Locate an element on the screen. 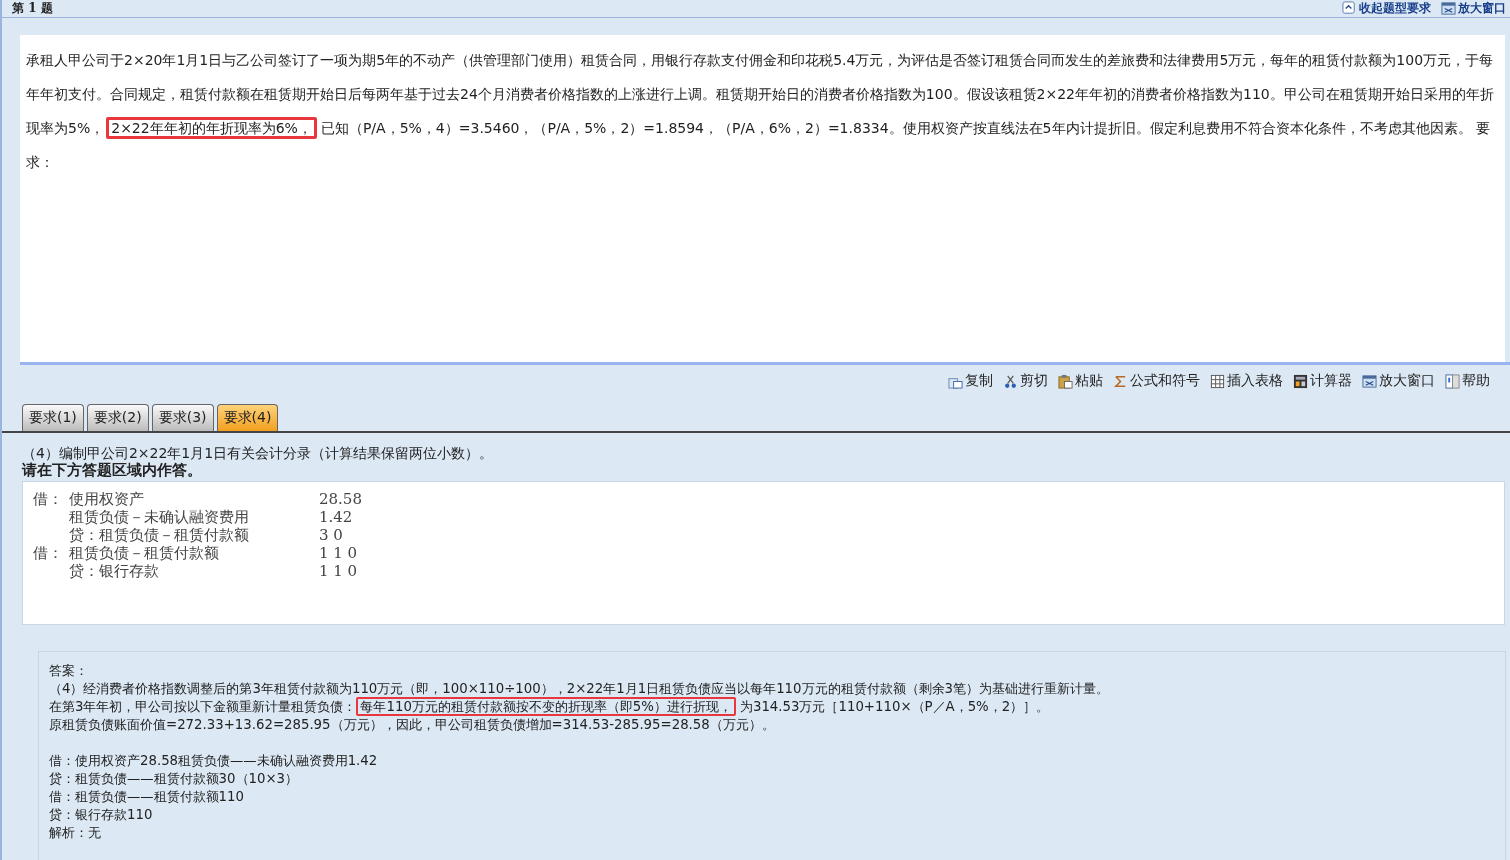  entry-amount: 28.58 is located at coordinates (340, 499).